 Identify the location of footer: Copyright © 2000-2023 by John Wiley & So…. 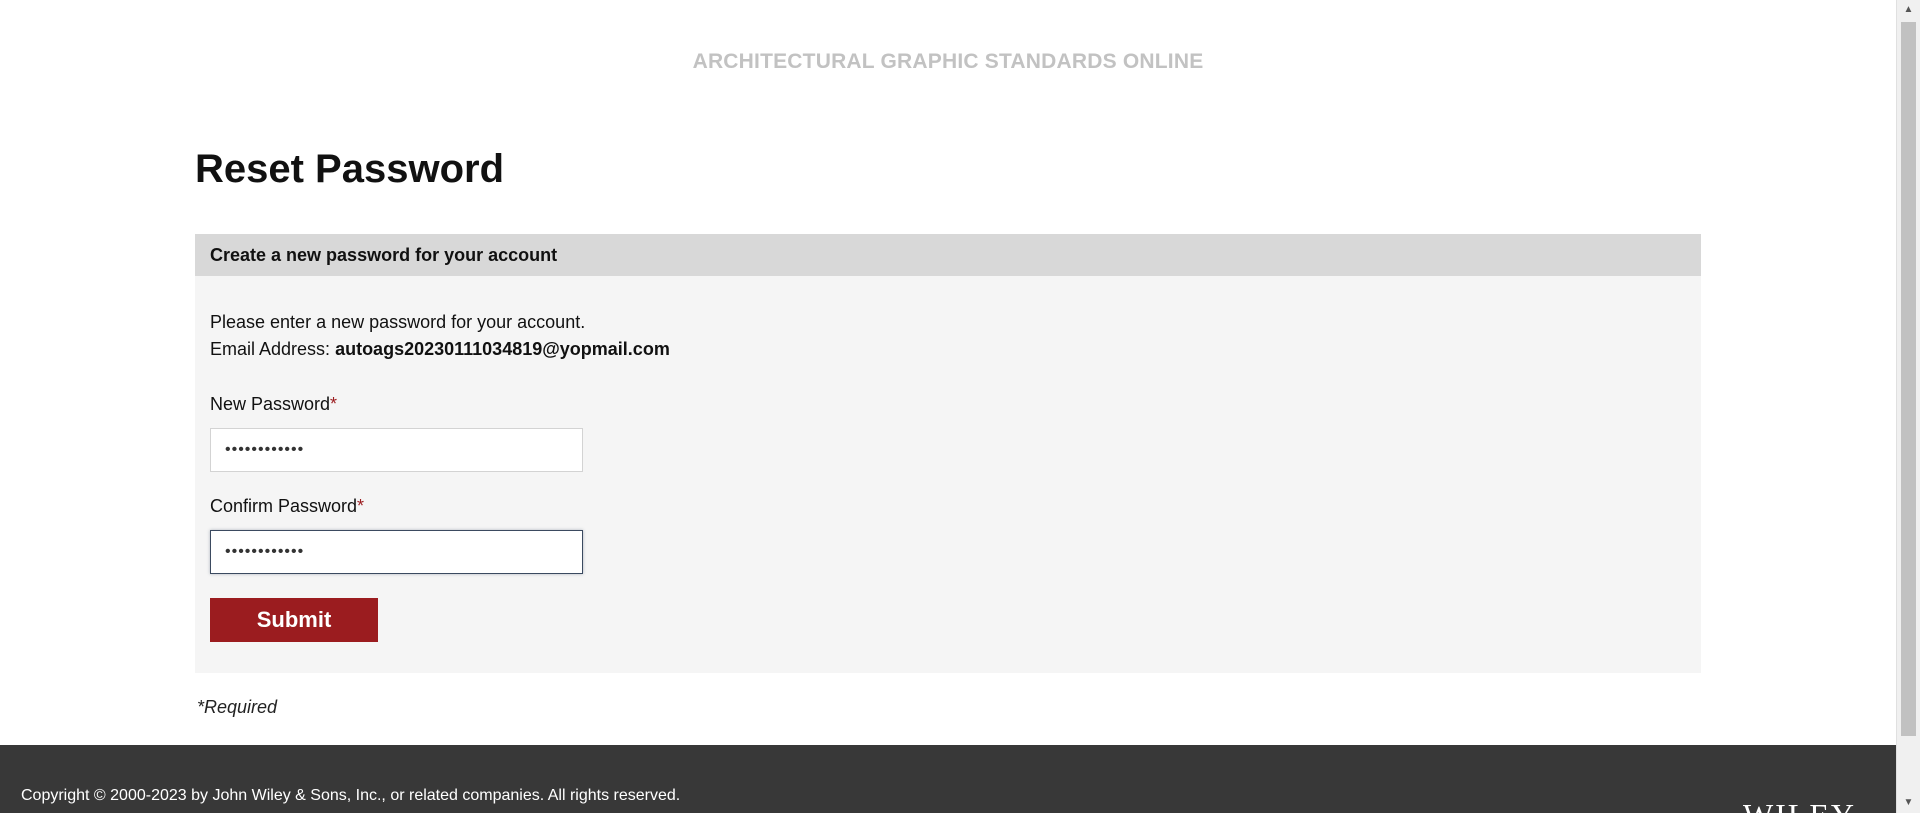
(948, 789).